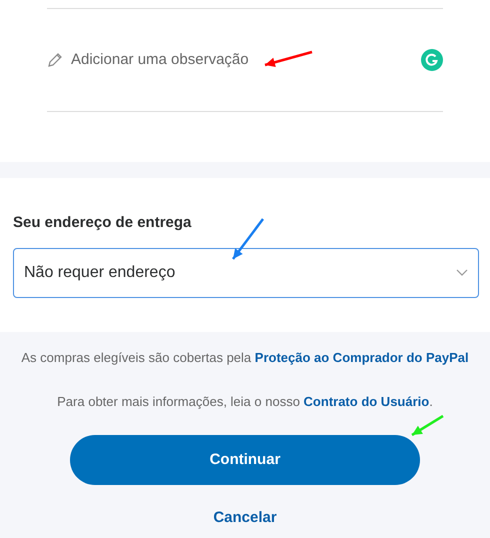  Describe the element at coordinates (102, 223) in the screenshot. I see `section-heading: Seu endereço de entrega` at that location.